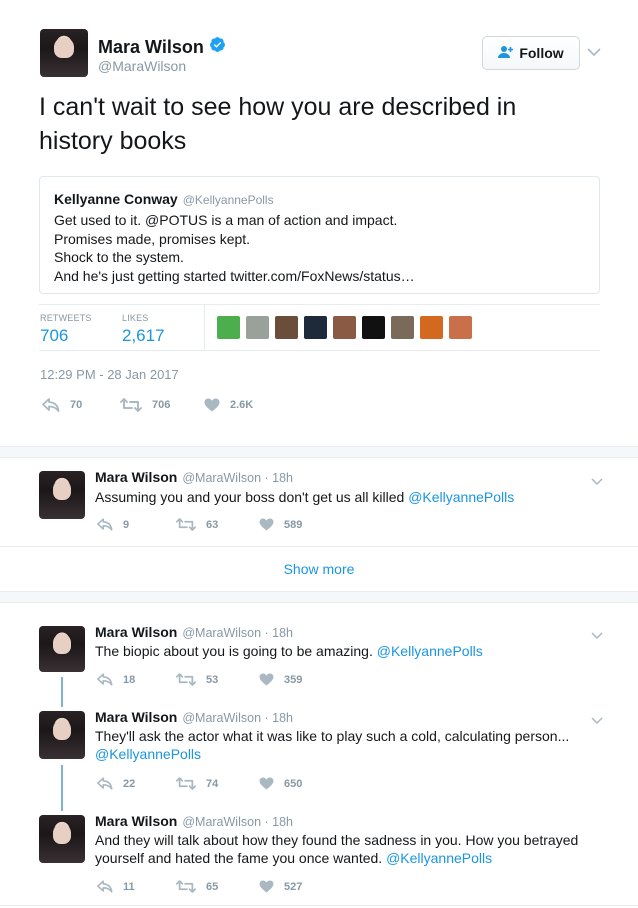 Image resolution: width=638 pixels, height=908 pixels. What do you see at coordinates (228, 200) in the screenshot?
I see `quoted-author-handle: @KellyannePolls` at bounding box center [228, 200].